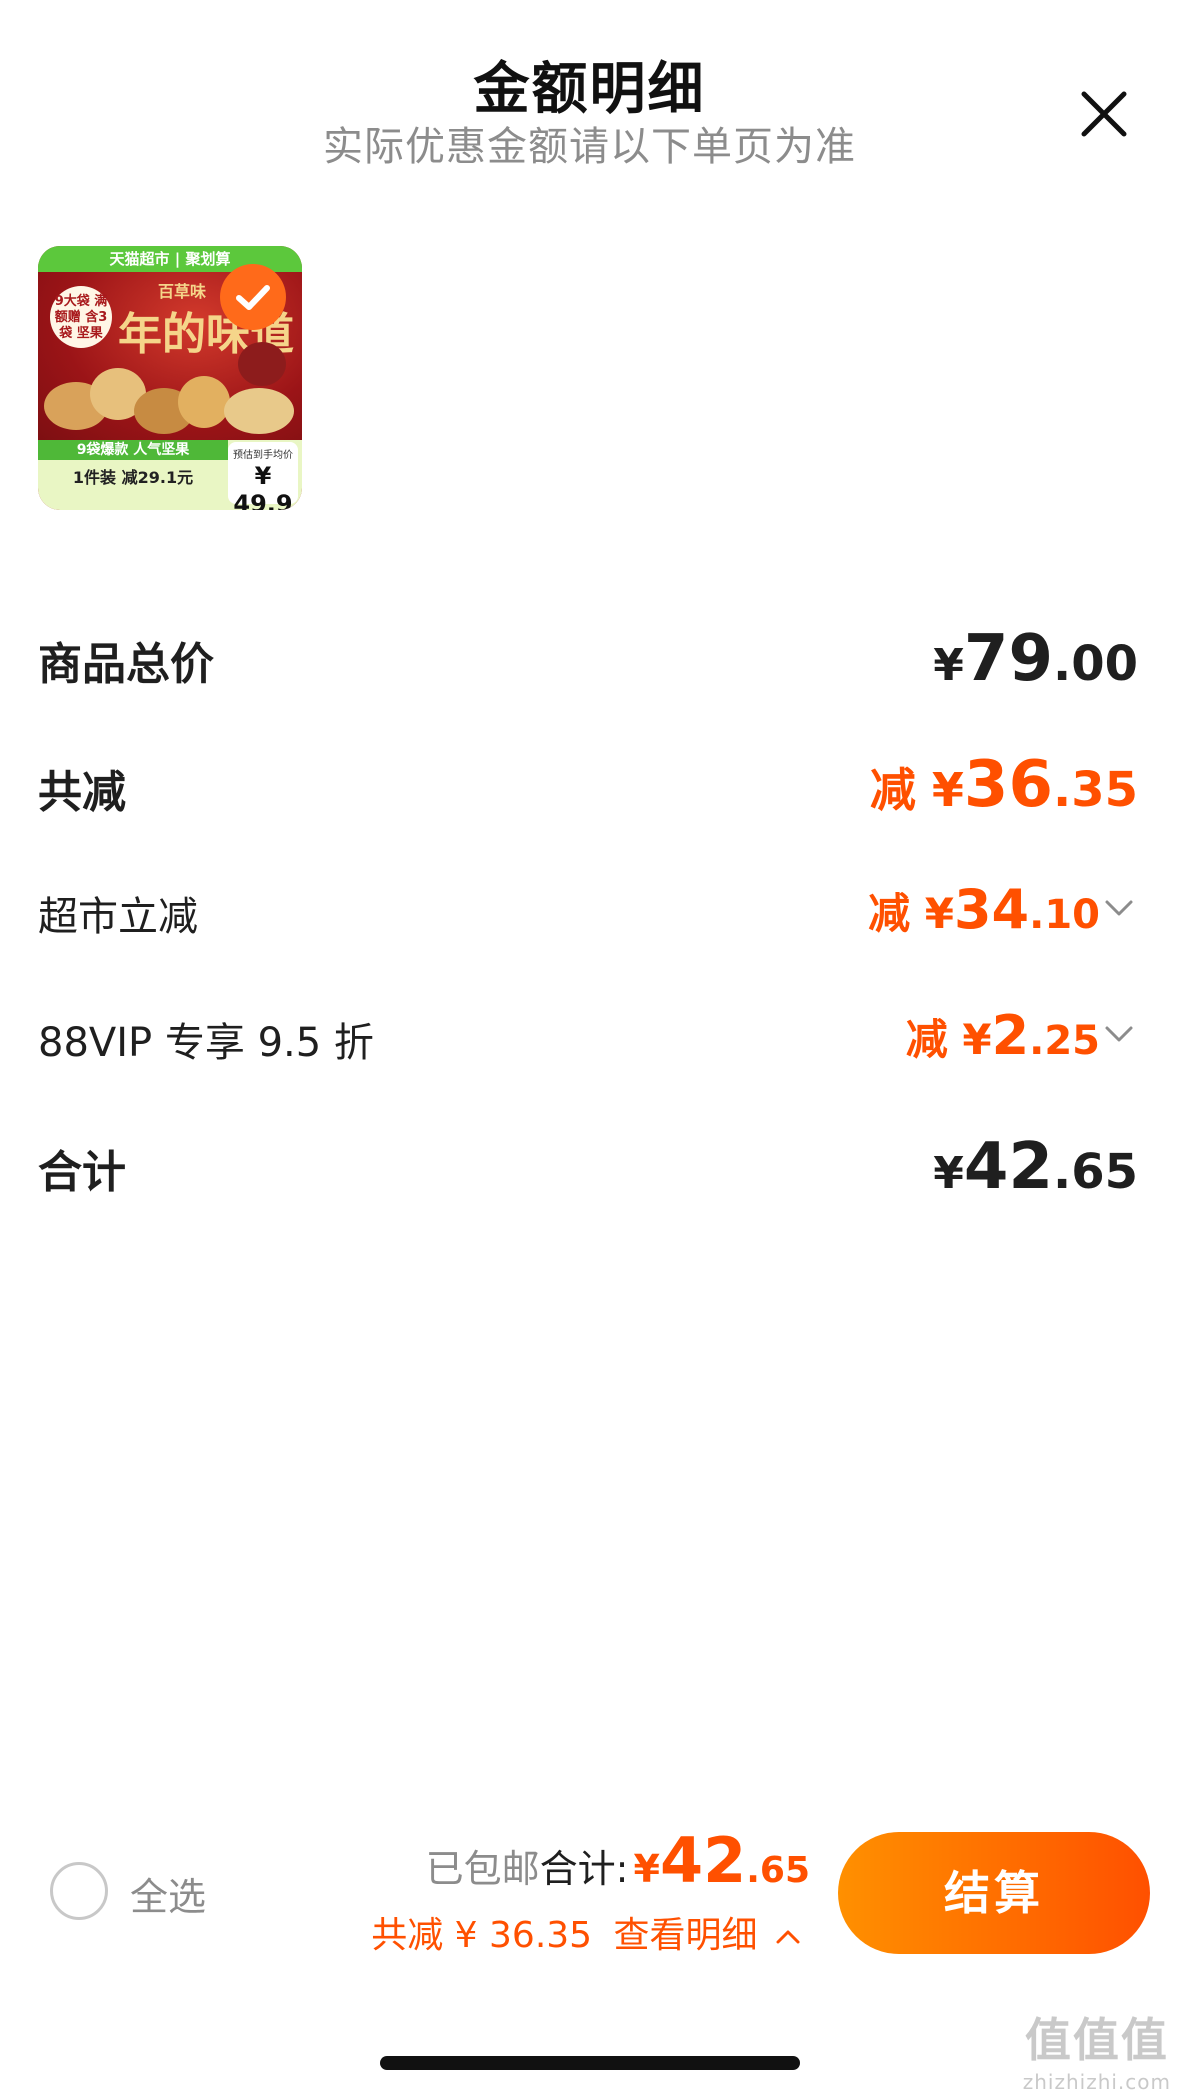 Image resolution: width=1179 pixels, height=2096 pixels. Describe the element at coordinates (1064, 915) in the screenshot. I see `supermarket-discount-dec: .10` at that location.